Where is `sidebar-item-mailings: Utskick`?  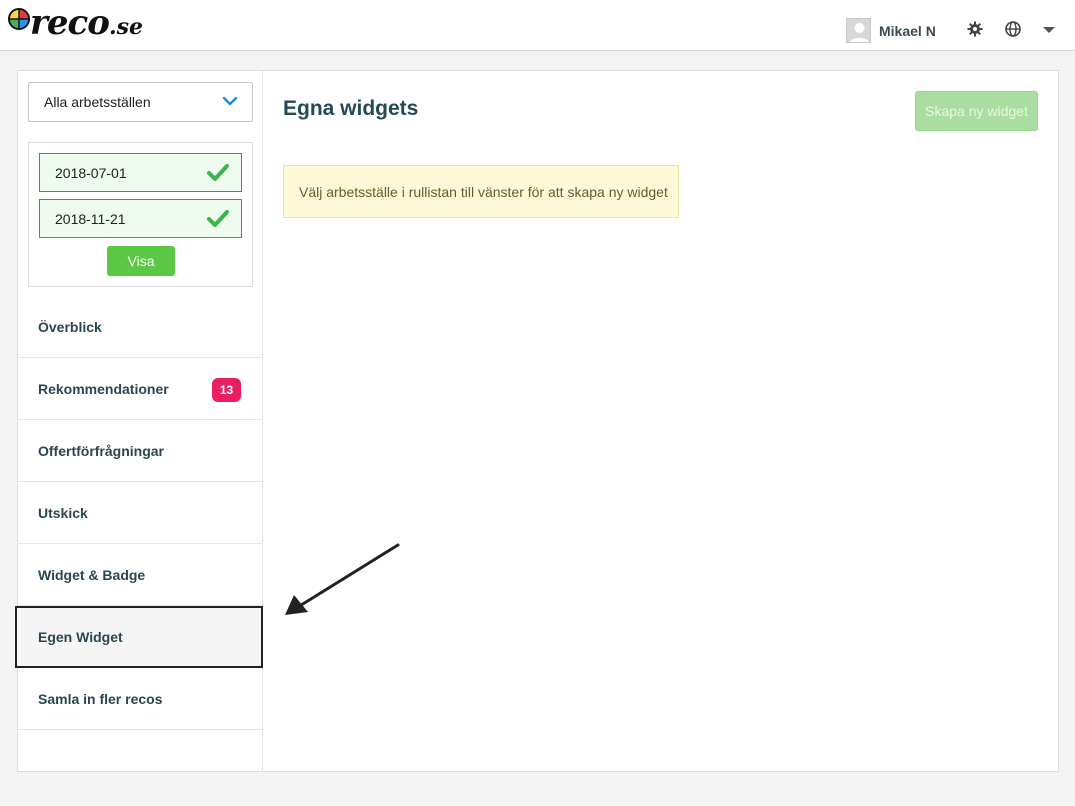 sidebar-item-mailings: Utskick is located at coordinates (140, 513).